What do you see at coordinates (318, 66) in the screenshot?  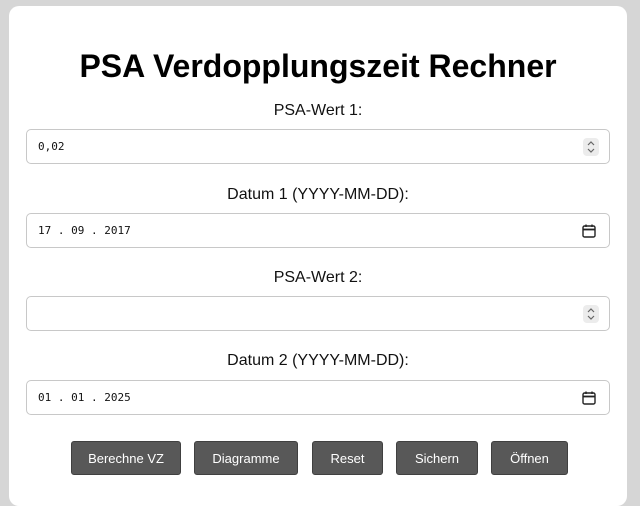 I see `page-title: PSA Verdopplungszeit Rechner` at bounding box center [318, 66].